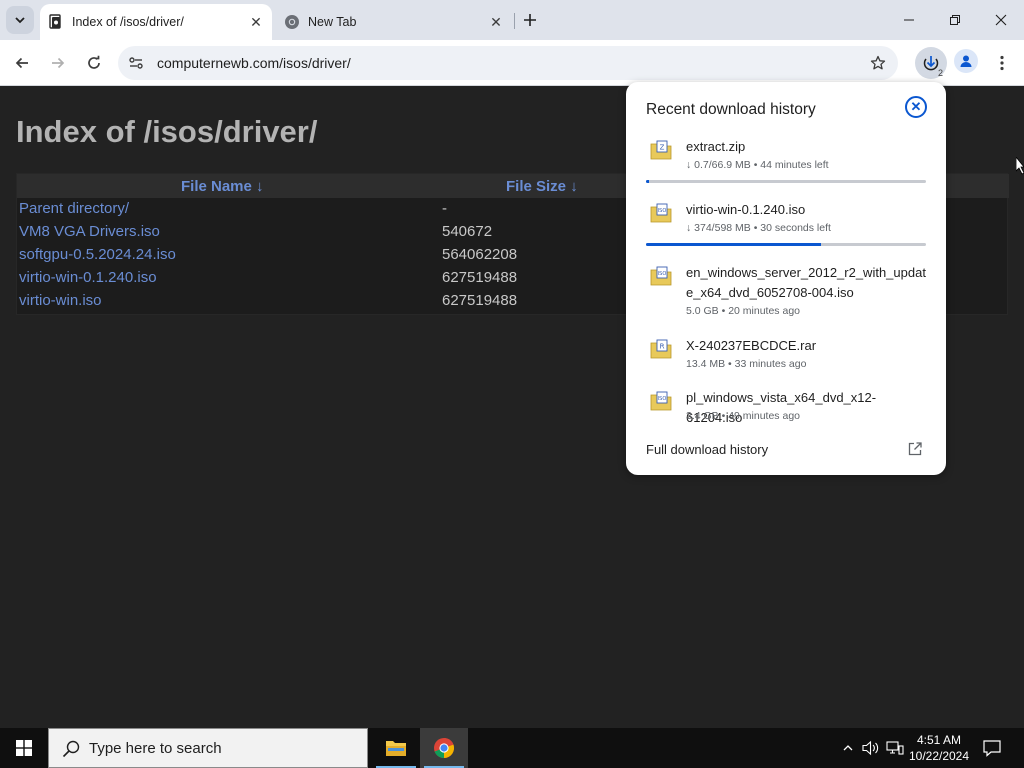 This screenshot has width=1024, height=768. I want to click on svg-text: R, so click(662, 347).